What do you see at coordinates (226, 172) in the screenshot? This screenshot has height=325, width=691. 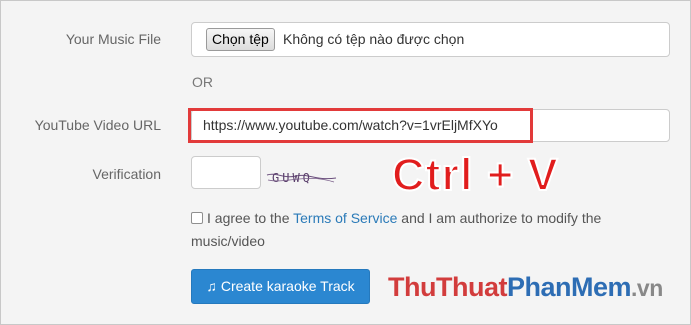 I see `verification-input` at bounding box center [226, 172].